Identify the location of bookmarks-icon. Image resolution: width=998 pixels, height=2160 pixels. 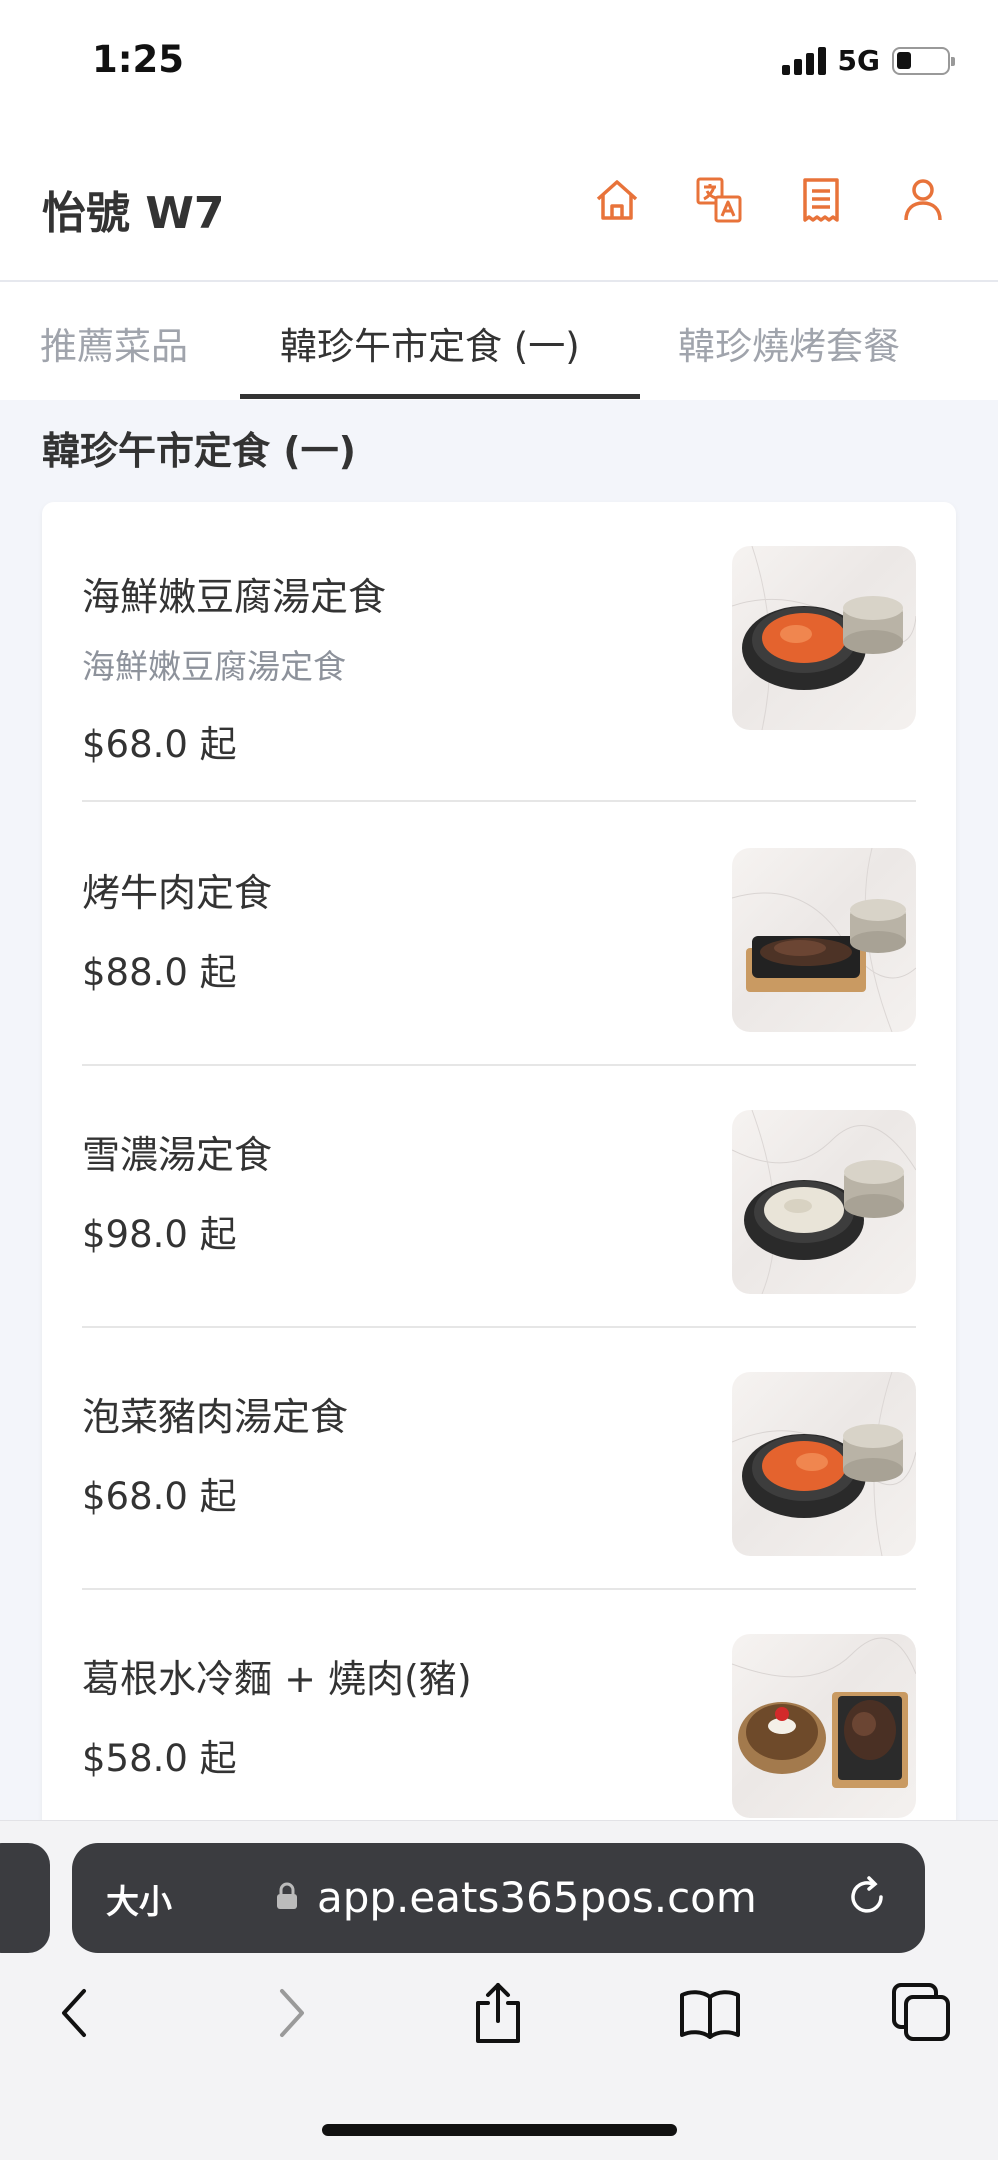
(710, 2013).